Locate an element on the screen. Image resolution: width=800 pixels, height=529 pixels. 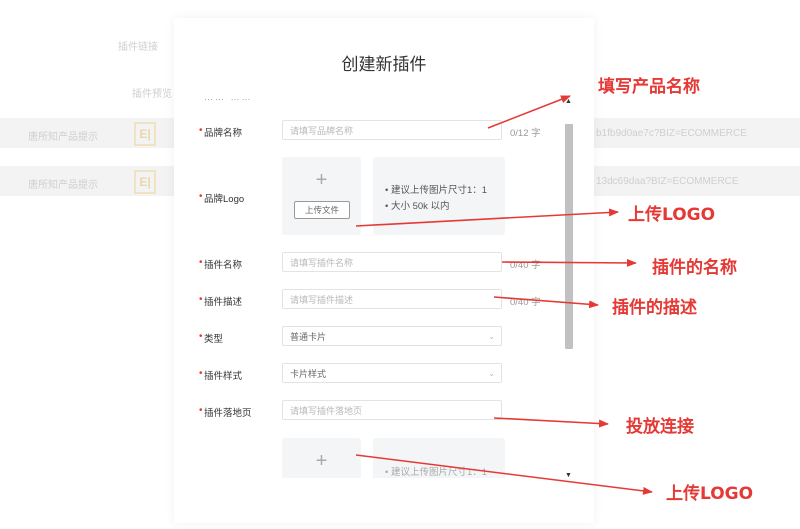
modal-scrollbar: ▲ ▼ is located at coordinates (569, 290).